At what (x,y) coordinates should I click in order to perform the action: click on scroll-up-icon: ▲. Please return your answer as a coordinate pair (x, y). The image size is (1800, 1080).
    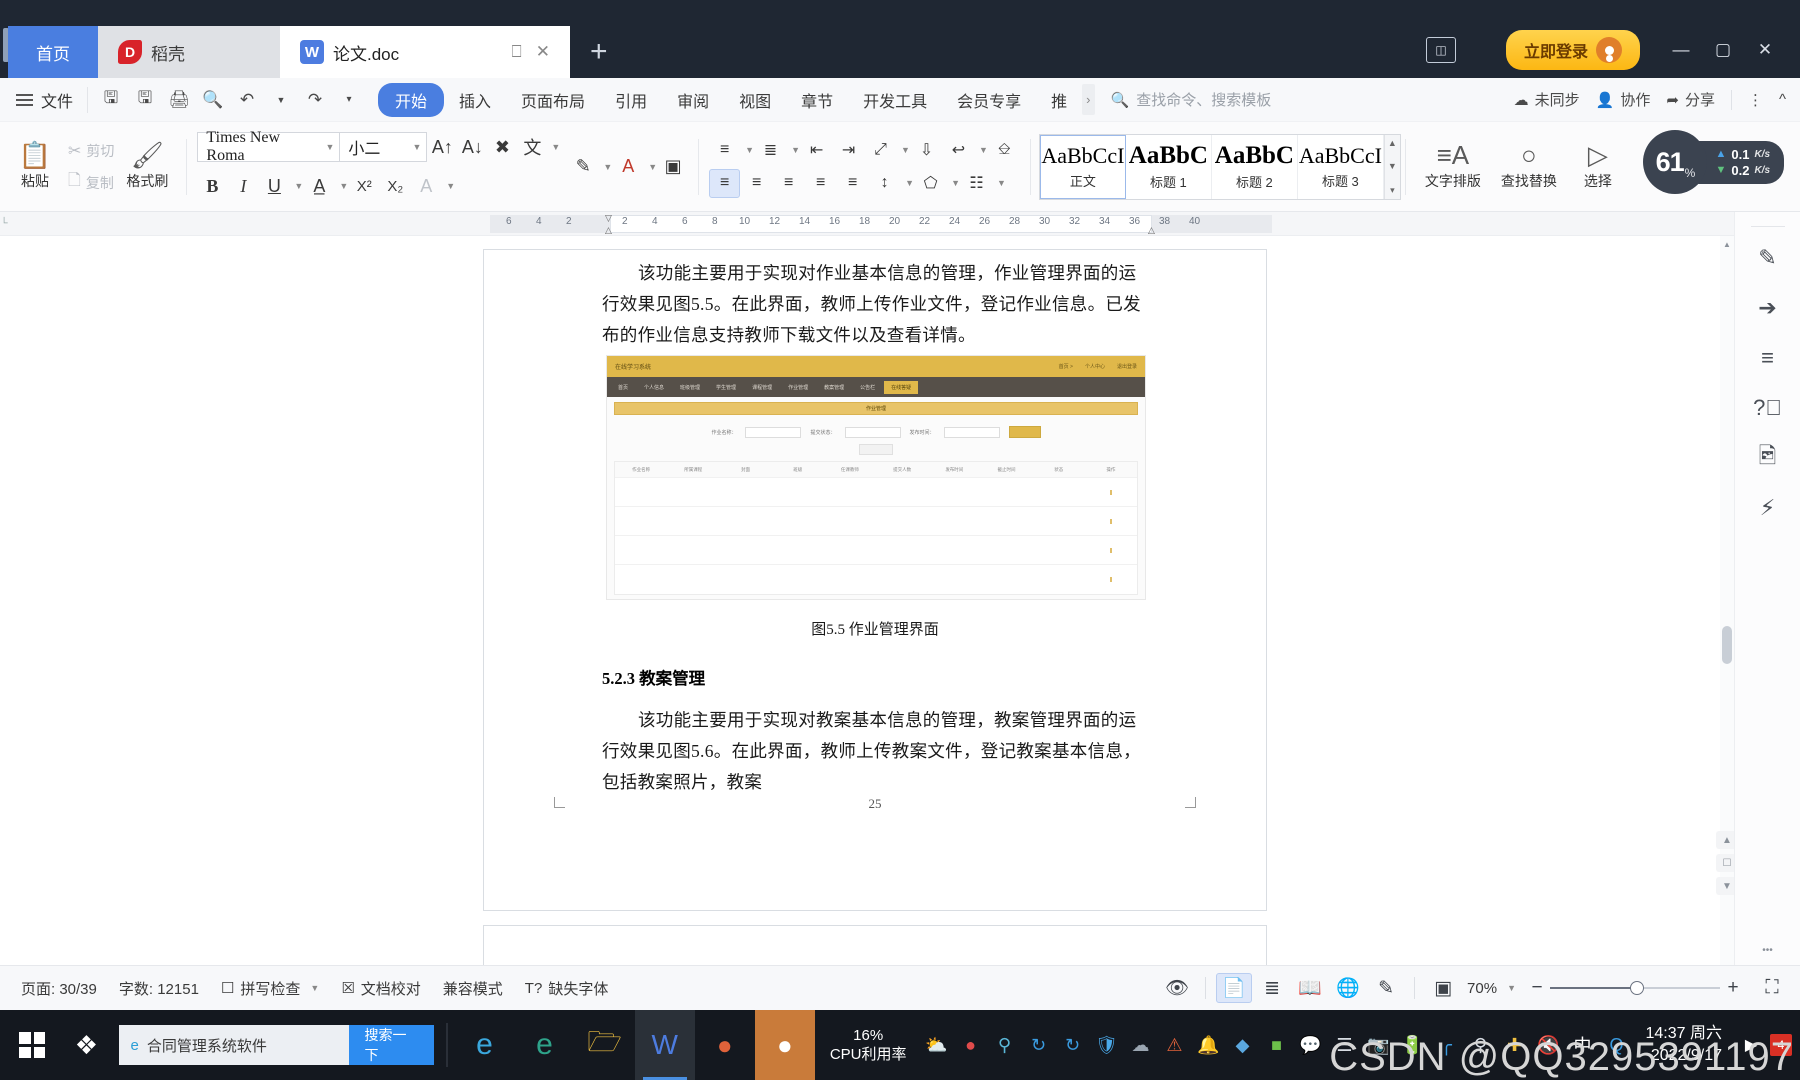
    Looking at the image, I should click on (1727, 244).